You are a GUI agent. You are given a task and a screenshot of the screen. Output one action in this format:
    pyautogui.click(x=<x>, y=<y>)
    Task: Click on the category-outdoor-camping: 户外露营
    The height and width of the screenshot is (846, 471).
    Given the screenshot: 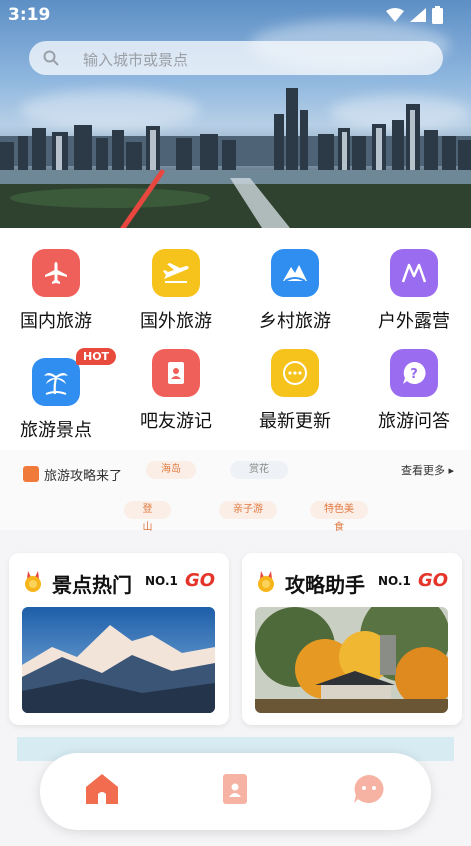 What is the action you would take?
    pyautogui.click(x=414, y=291)
    